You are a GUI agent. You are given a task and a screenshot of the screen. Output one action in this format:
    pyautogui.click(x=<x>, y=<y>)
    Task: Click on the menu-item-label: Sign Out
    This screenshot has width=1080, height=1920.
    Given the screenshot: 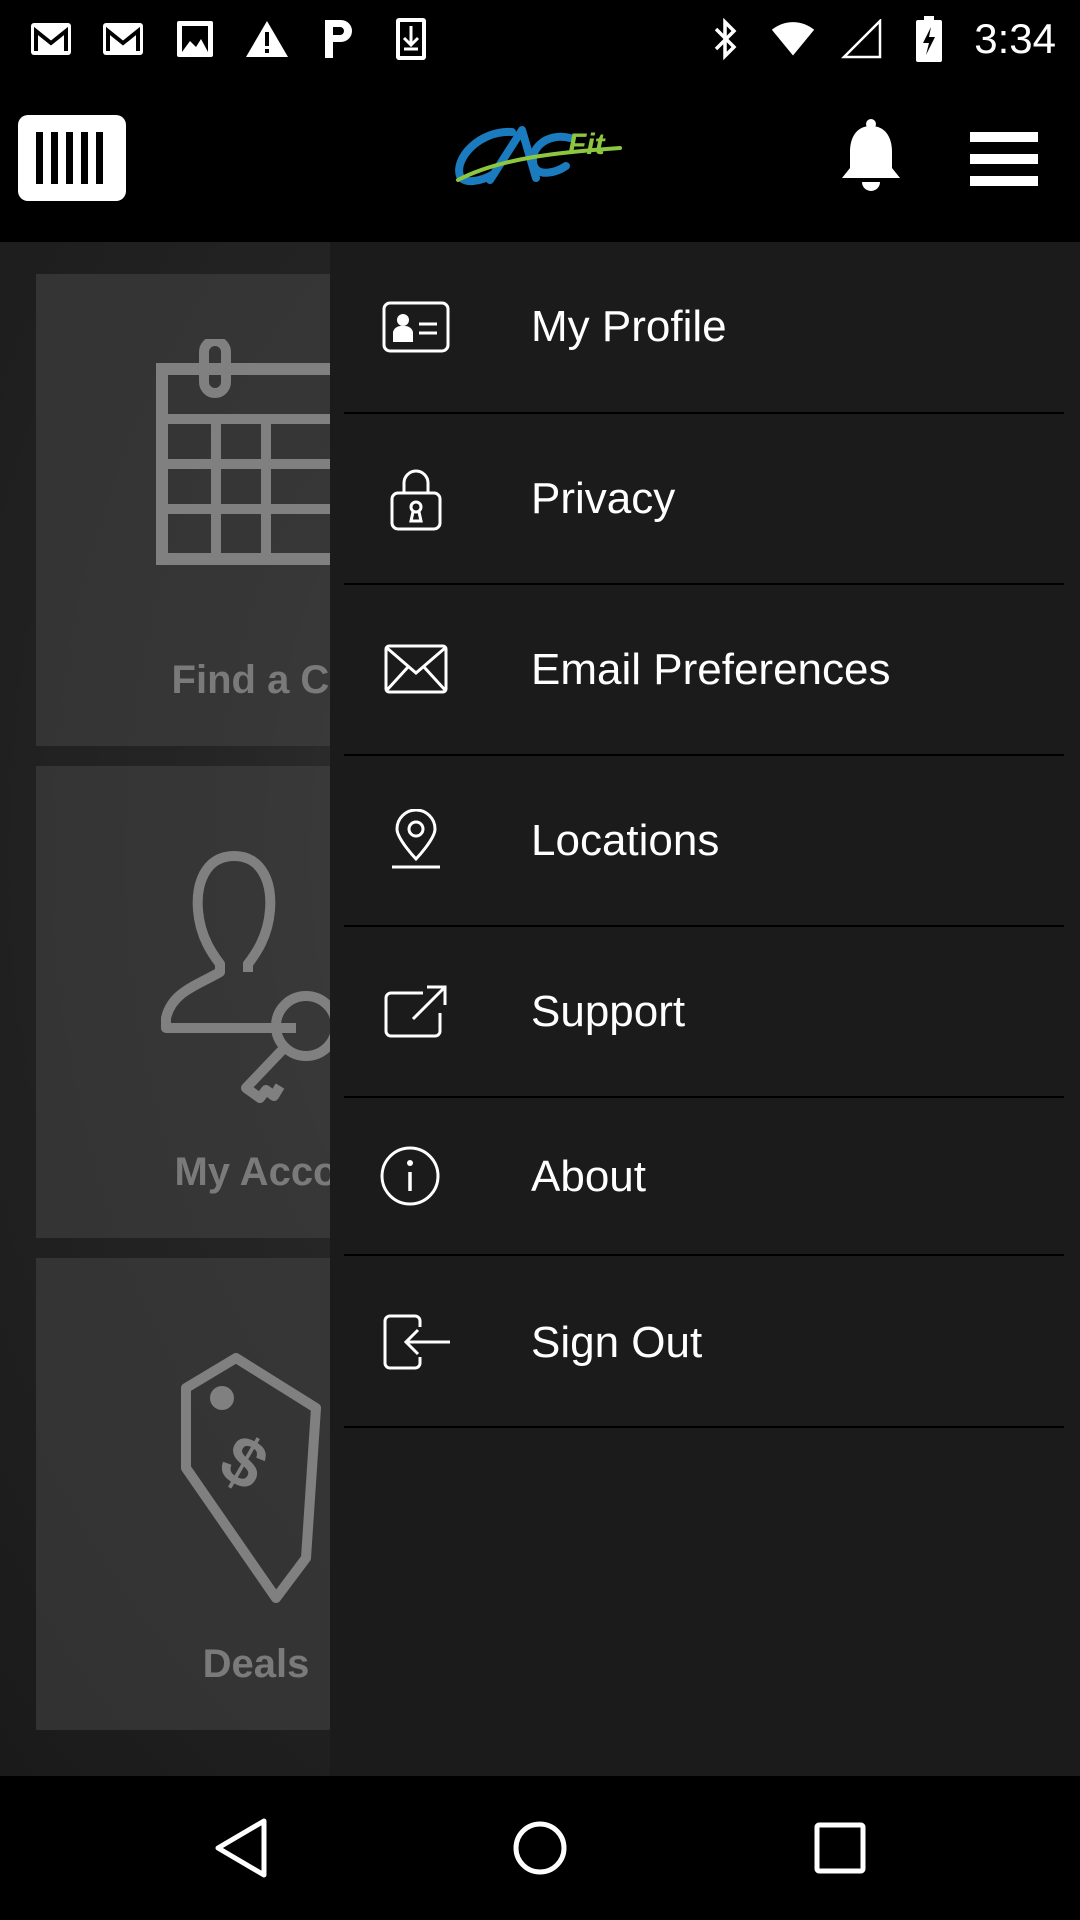 What is the action you would take?
    pyautogui.click(x=617, y=1342)
    